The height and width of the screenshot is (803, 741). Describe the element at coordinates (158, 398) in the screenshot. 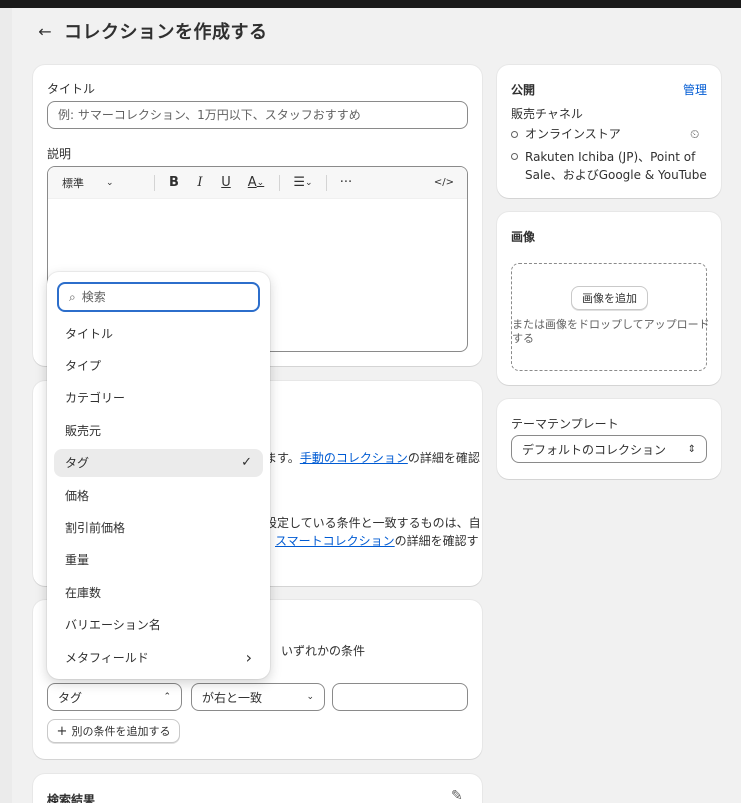

I see `dropdown-item: カテゴリー` at that location.